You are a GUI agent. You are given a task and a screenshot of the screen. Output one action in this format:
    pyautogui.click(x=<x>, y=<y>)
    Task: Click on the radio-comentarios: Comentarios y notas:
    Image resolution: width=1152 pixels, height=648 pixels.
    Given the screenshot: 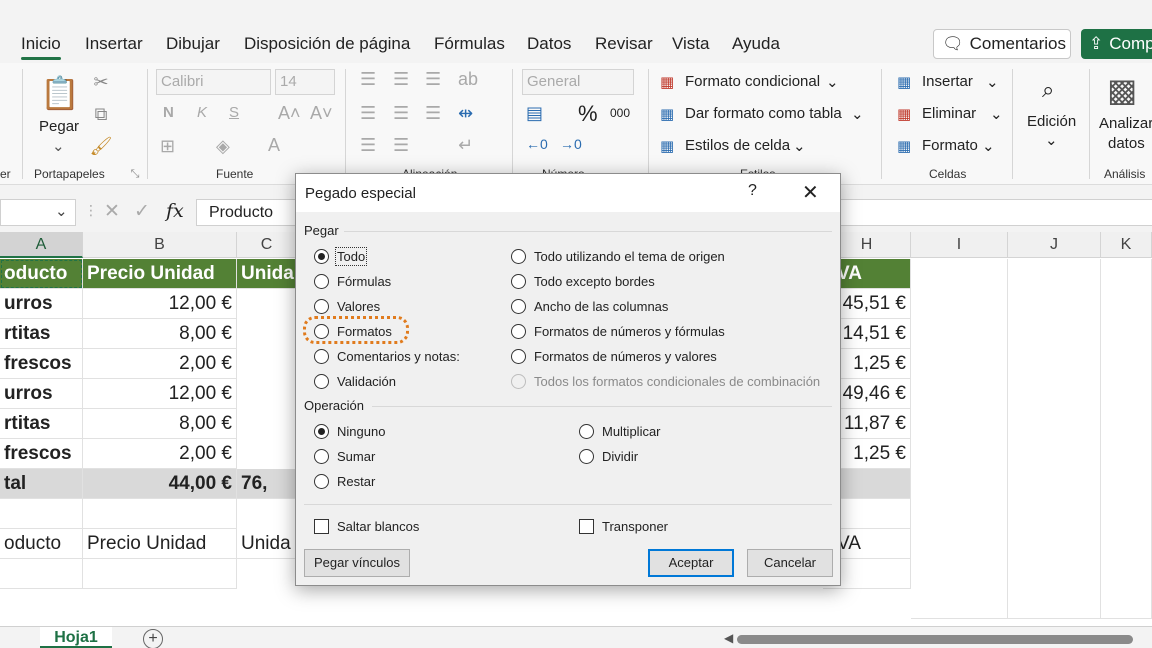 What is the action you would take?
    pyautogui.click(x=387, y=356)
    